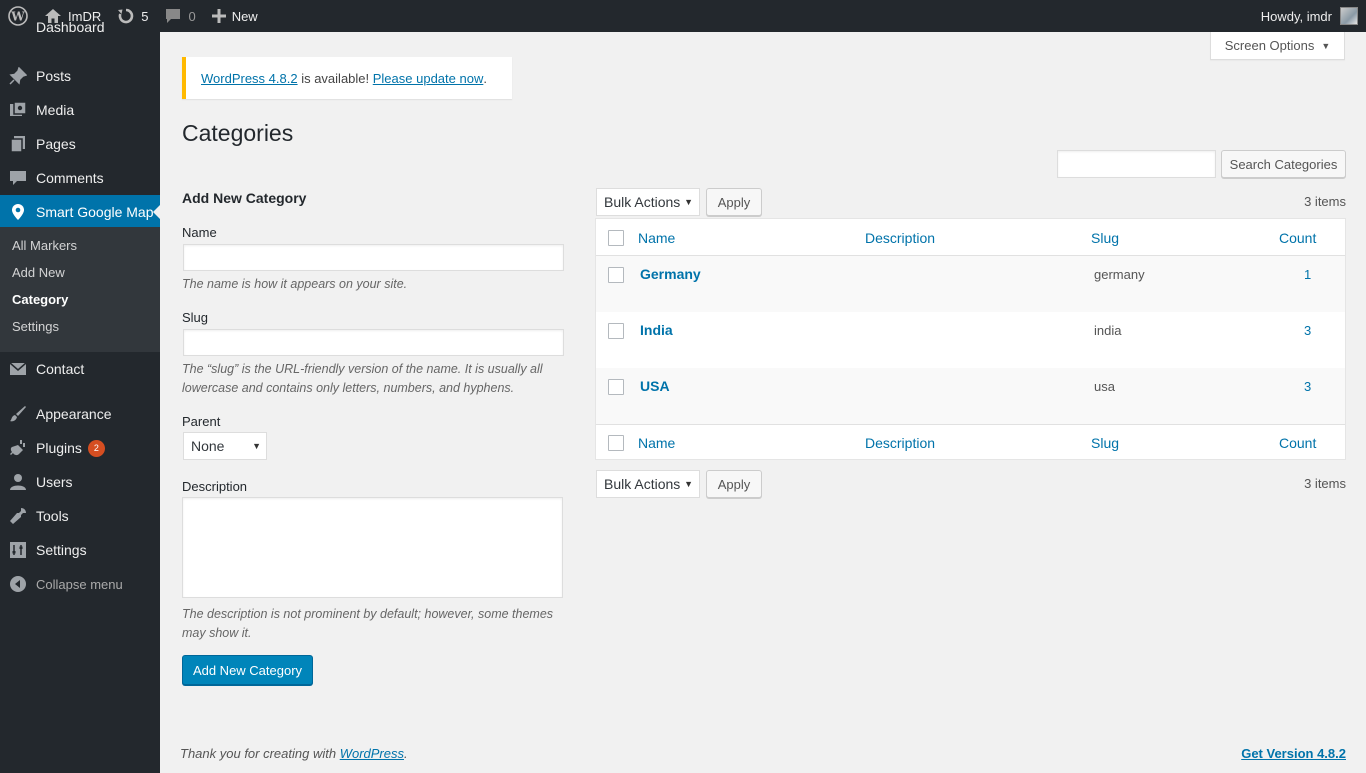 The width and height of the screenshot is (1366, 773). Describe the element at coordinates (80, 584) in the screenshot. I see `collapse-menu-button: Collapse menu` at that location.